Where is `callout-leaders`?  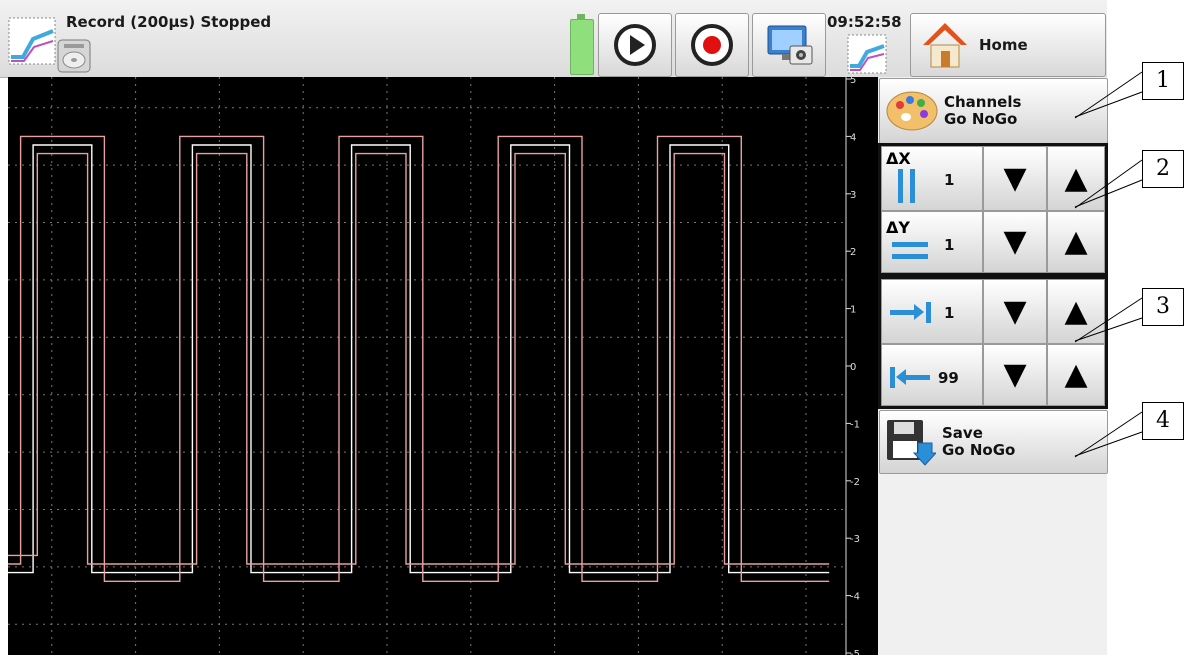
callout-leaders is located at coordinates (1108, 264).